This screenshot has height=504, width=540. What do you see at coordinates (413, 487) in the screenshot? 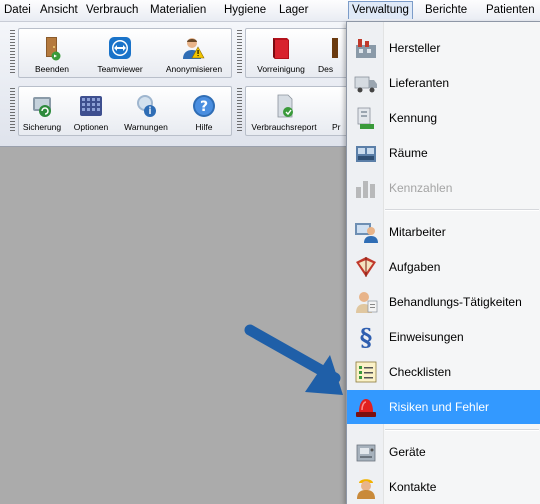
I see `kontakte-label: Kontakte` at bounding box center [413, 487].